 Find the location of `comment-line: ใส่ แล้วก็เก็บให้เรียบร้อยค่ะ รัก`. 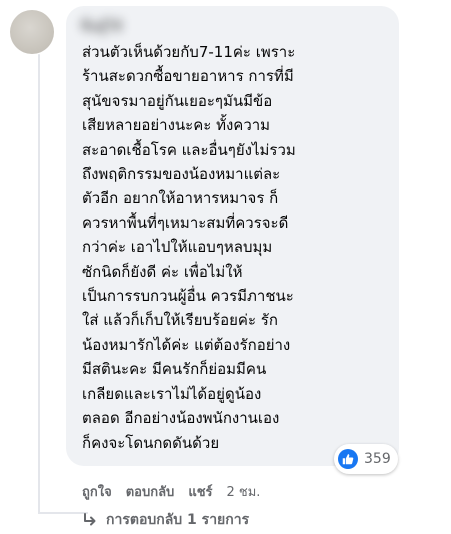

comment-line: ใส่ แล้วก็เก็บให้เรียบร้อยค่ะ รัก is located at coordinates (180, 320).